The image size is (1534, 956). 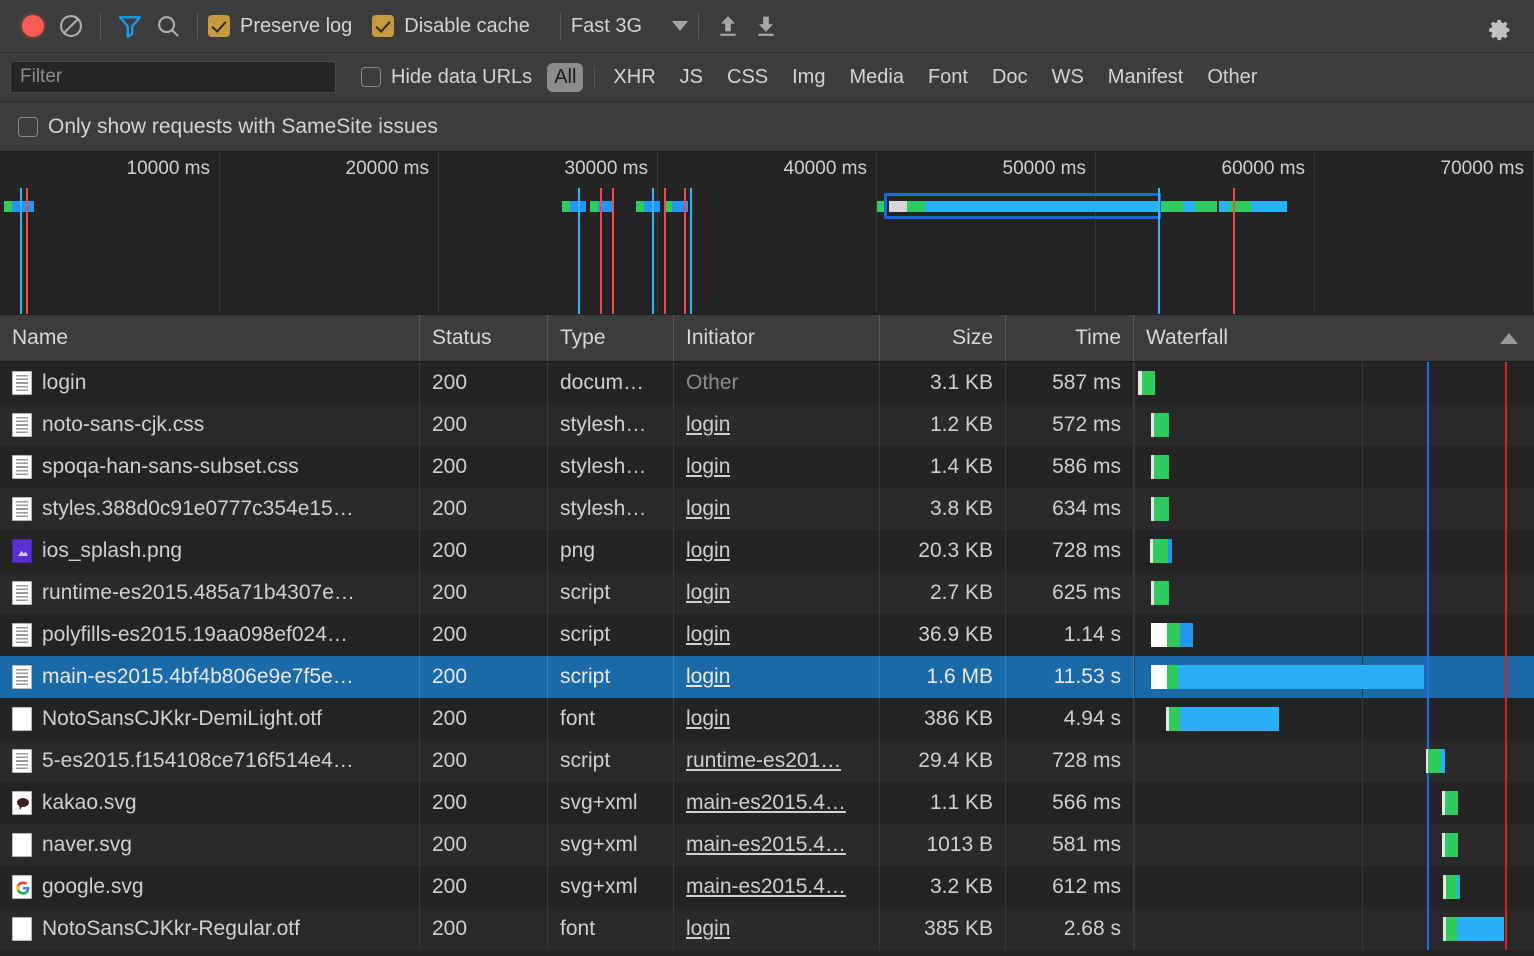 What do you see at coordinates (565, 77) in the screenshot?
I see `type-filter-all: All` at bounding box center [565, 77].